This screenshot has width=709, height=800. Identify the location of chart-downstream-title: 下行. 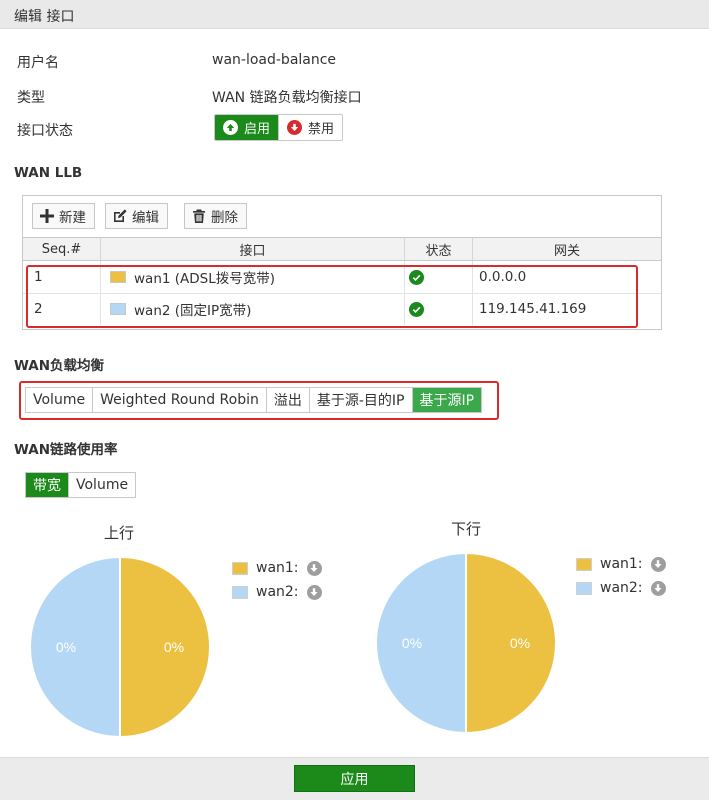
(466, 529).